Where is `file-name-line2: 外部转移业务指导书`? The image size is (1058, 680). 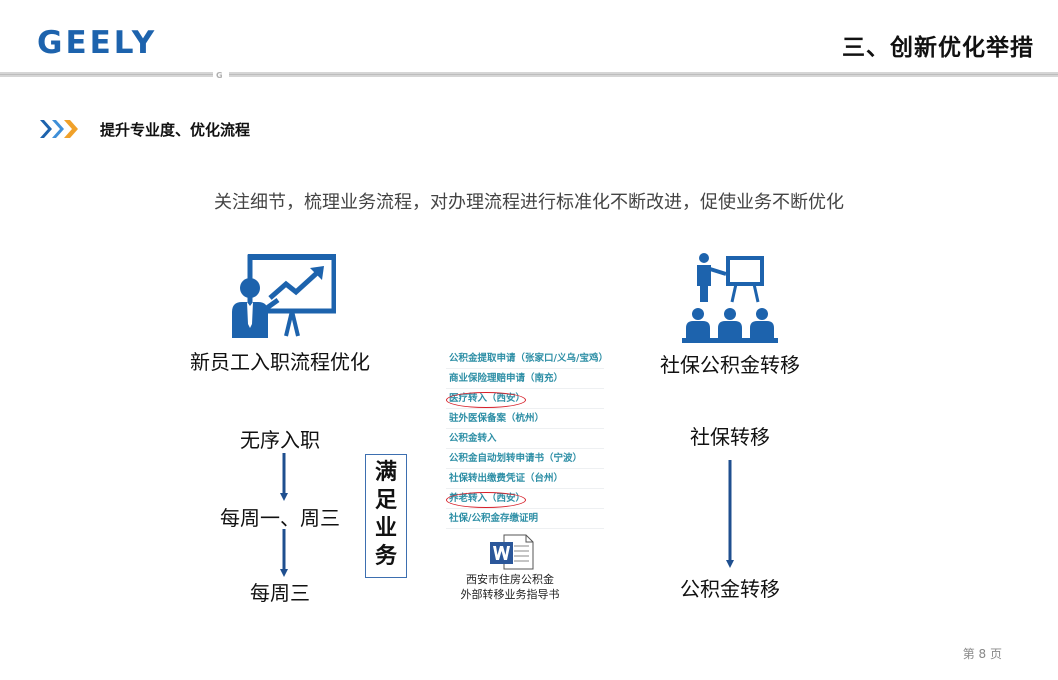
file-name-line2: 外部转移业务指导书 is located at coordinates (510, 594).